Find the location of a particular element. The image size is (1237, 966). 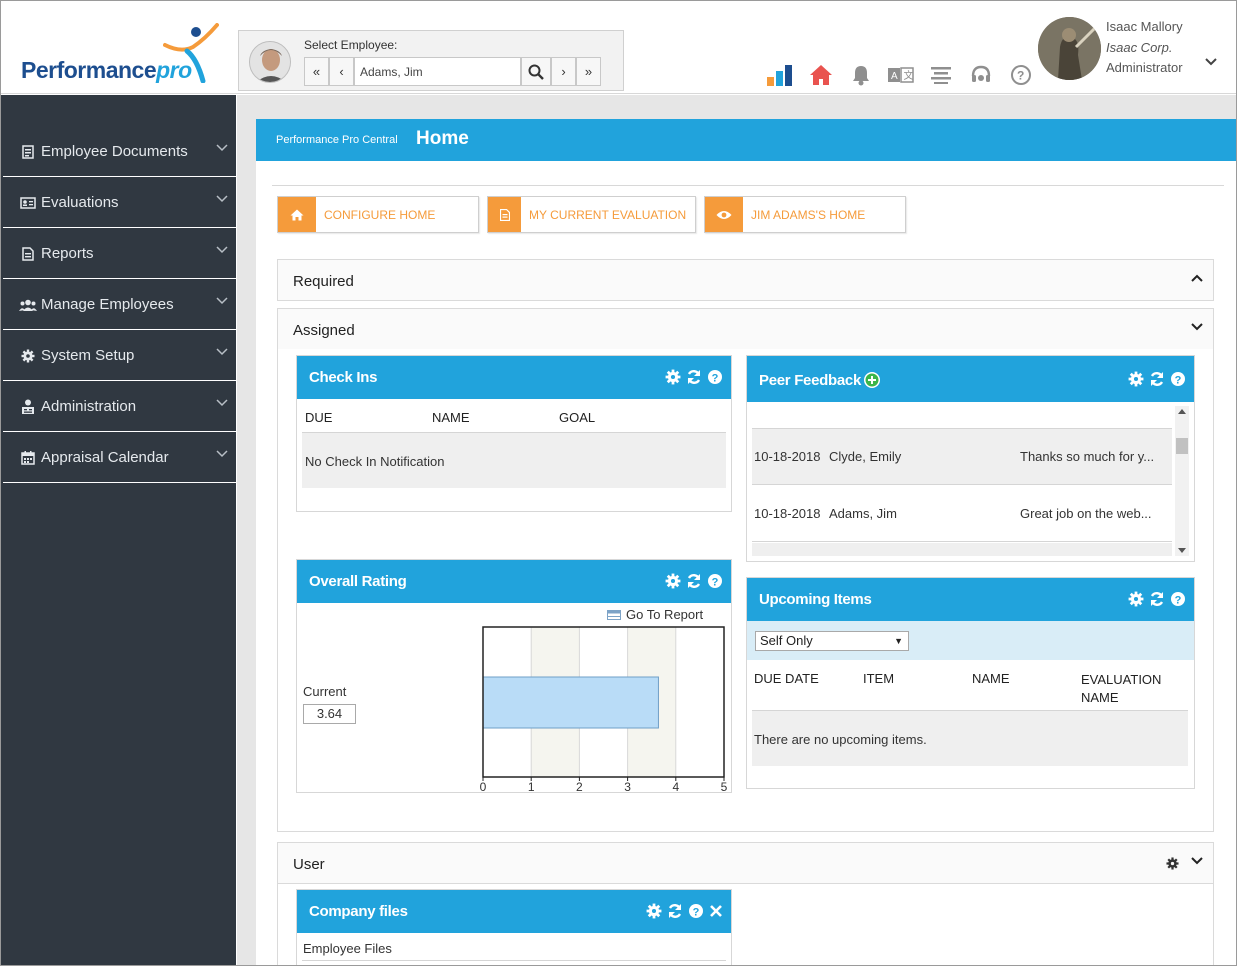

user-section-header: User is located at coordinates (745, 863).